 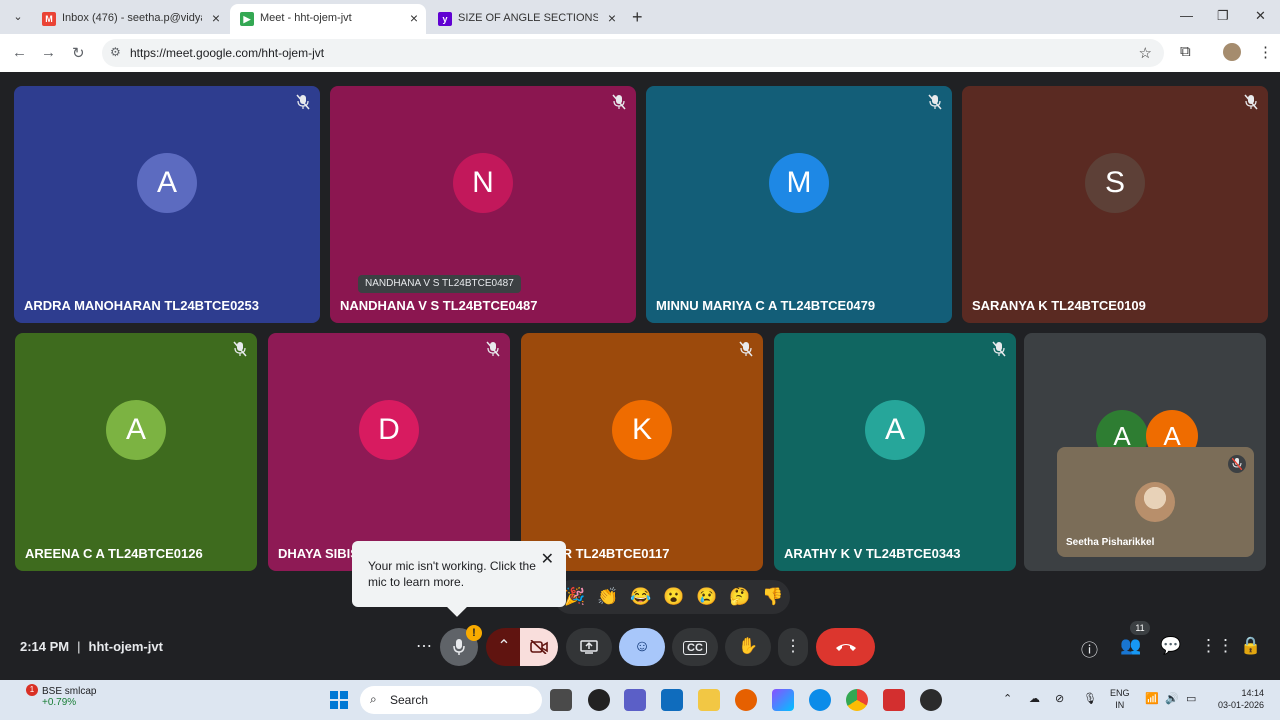 What do you see at coordinates (772, 597) in the screenshot?
I see `thumbs-down-reaction: 👎` at bounding box center [772, 597].